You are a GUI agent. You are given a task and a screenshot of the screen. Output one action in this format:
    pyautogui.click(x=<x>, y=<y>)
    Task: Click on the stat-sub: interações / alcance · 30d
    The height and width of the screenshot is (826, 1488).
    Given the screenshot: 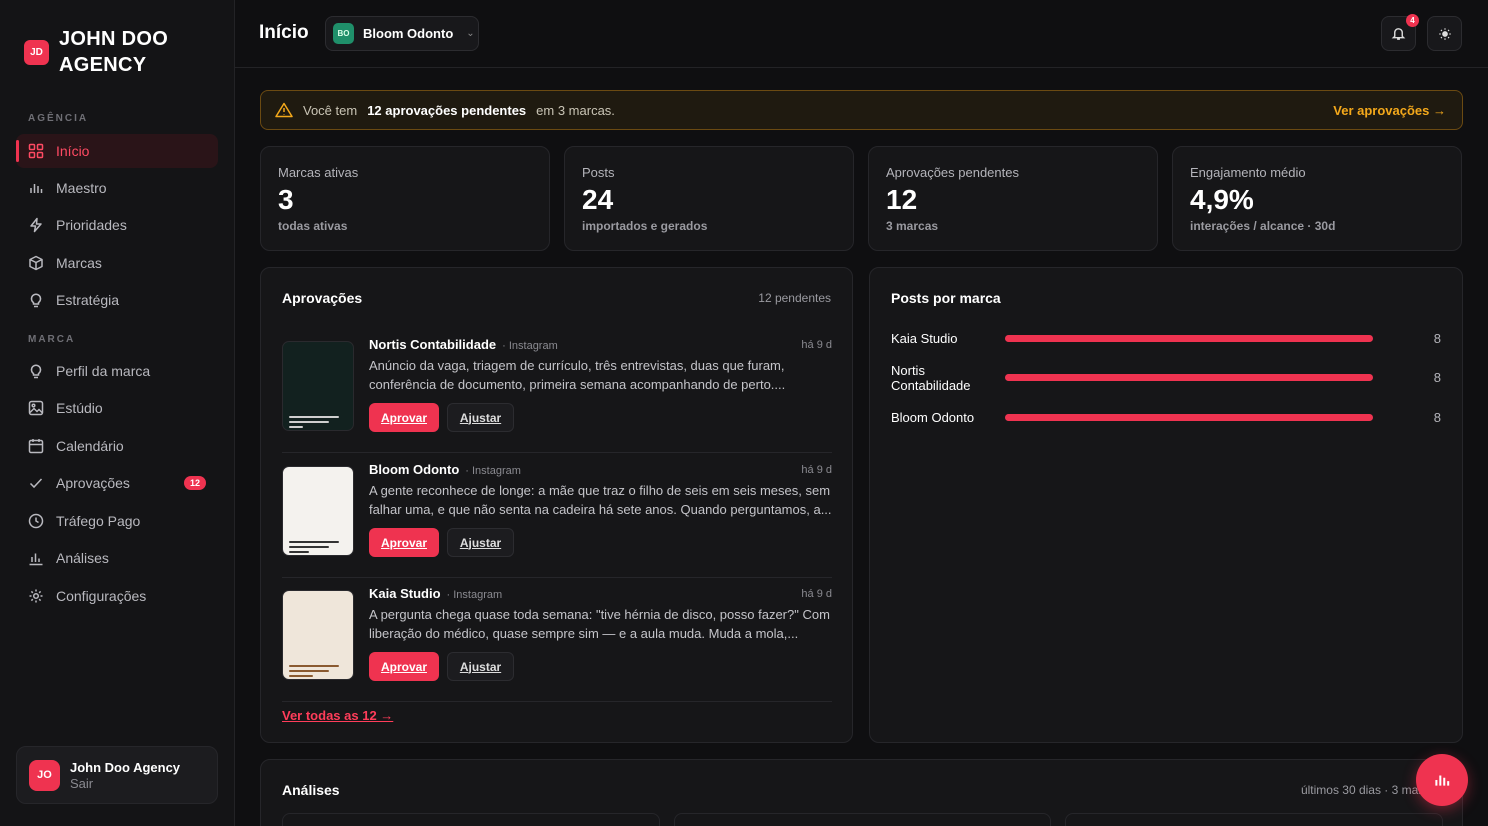 What is the action you would take?
    pyautogui.click(x=1263, y=226)
    